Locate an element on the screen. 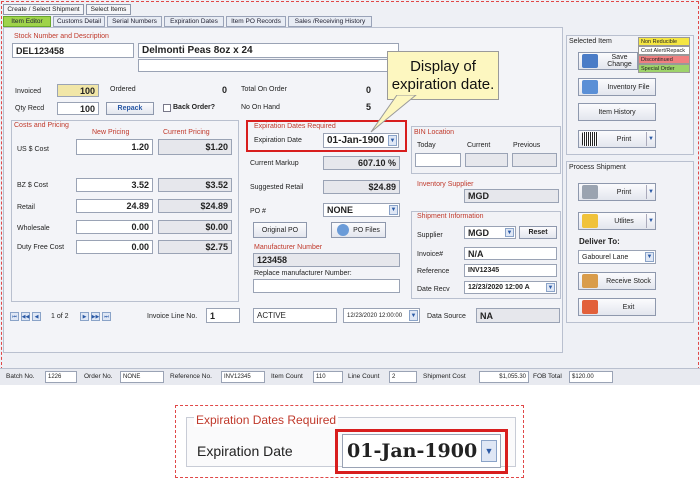 The image size is (700, 481). invoiced-label: Invoiced is located at coordinates (28, 91).